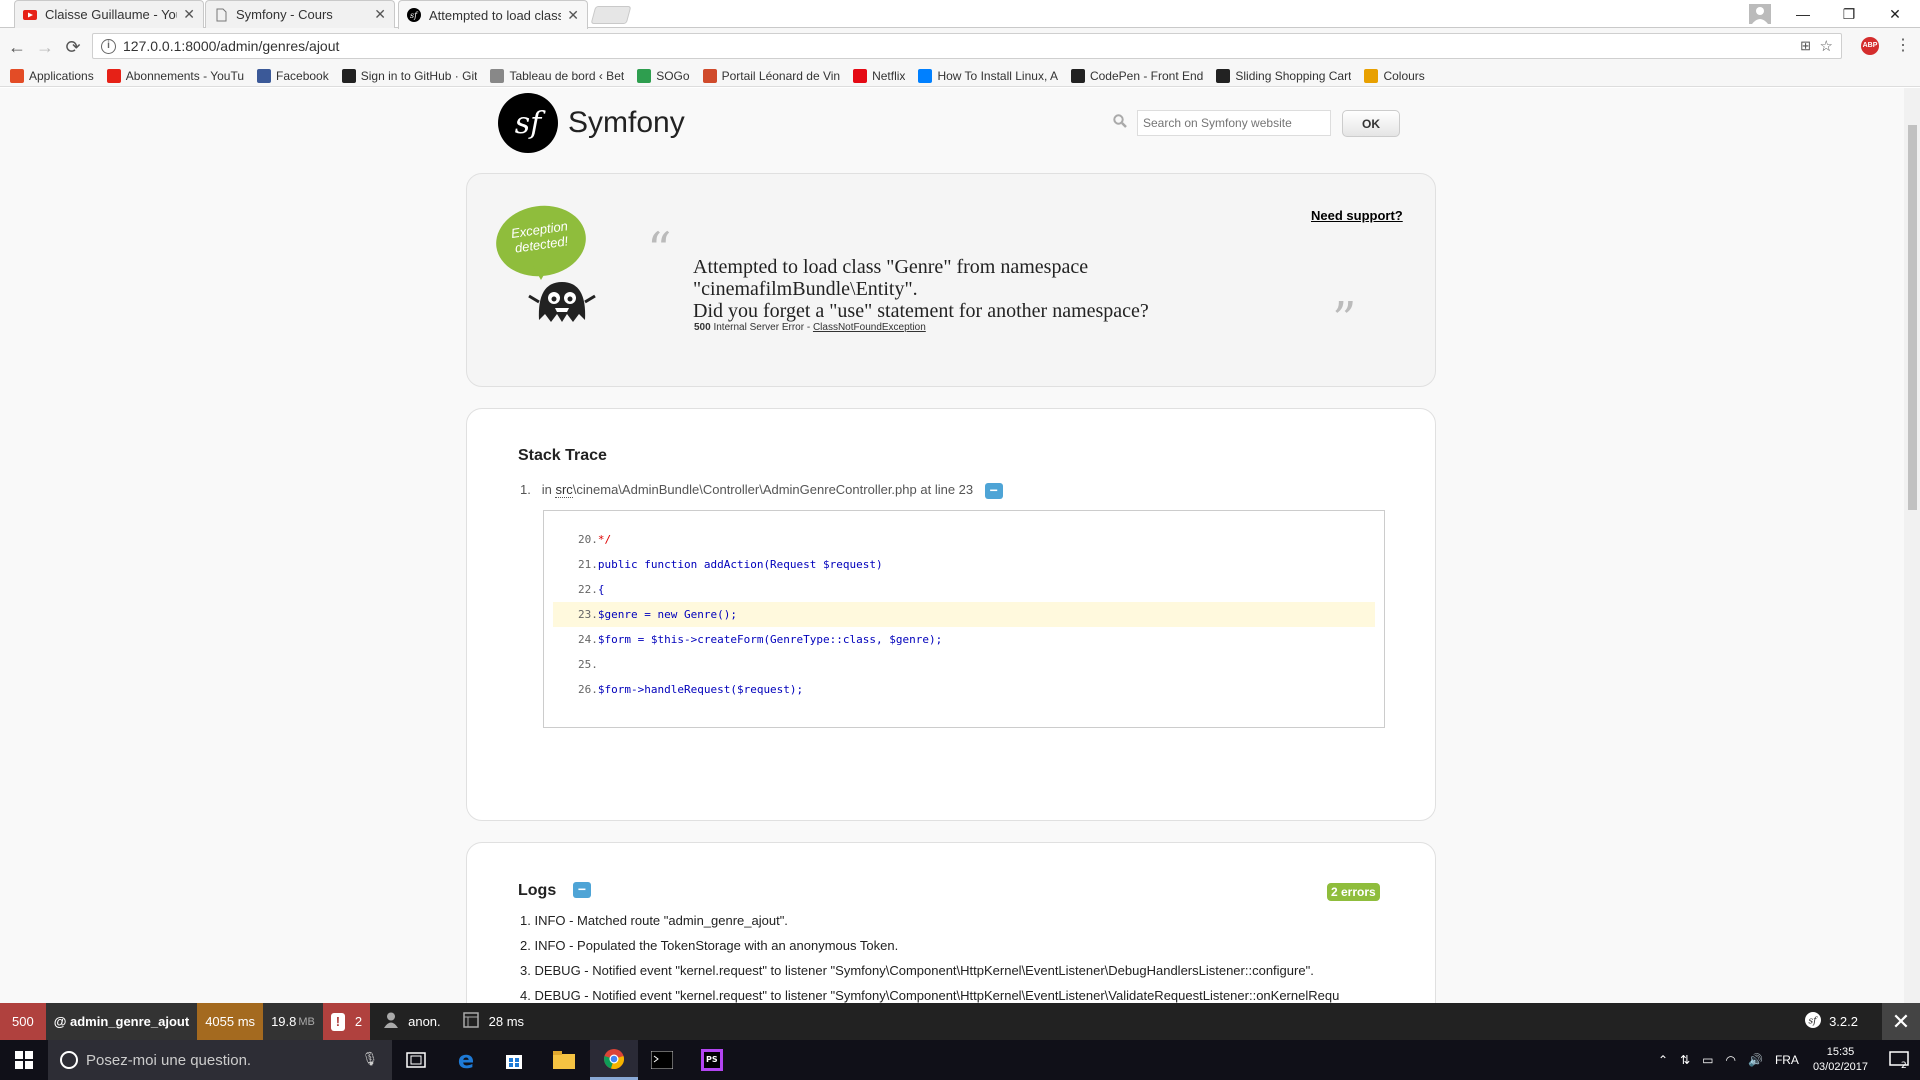 The height and width of the screenshot is (1080, 1920). I want to click on bookmark-item: Applications, so click(52, 75).